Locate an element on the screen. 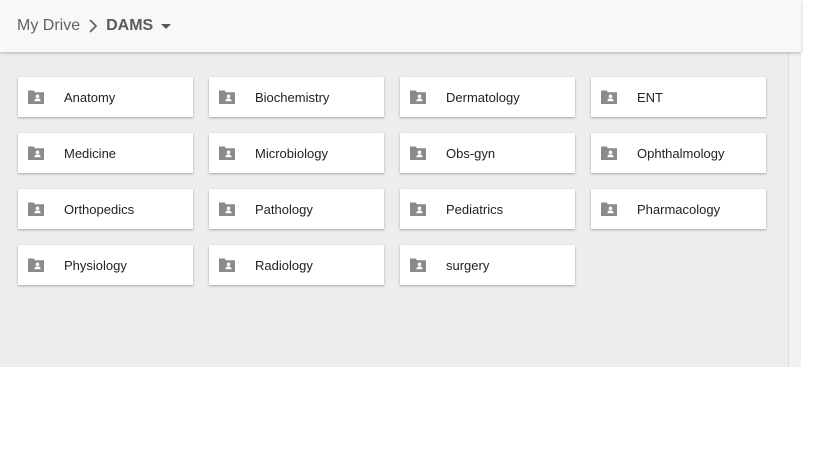 The image size is (816, 460). folder-item-medicine: Medicine is located at coordinates (105, 153).